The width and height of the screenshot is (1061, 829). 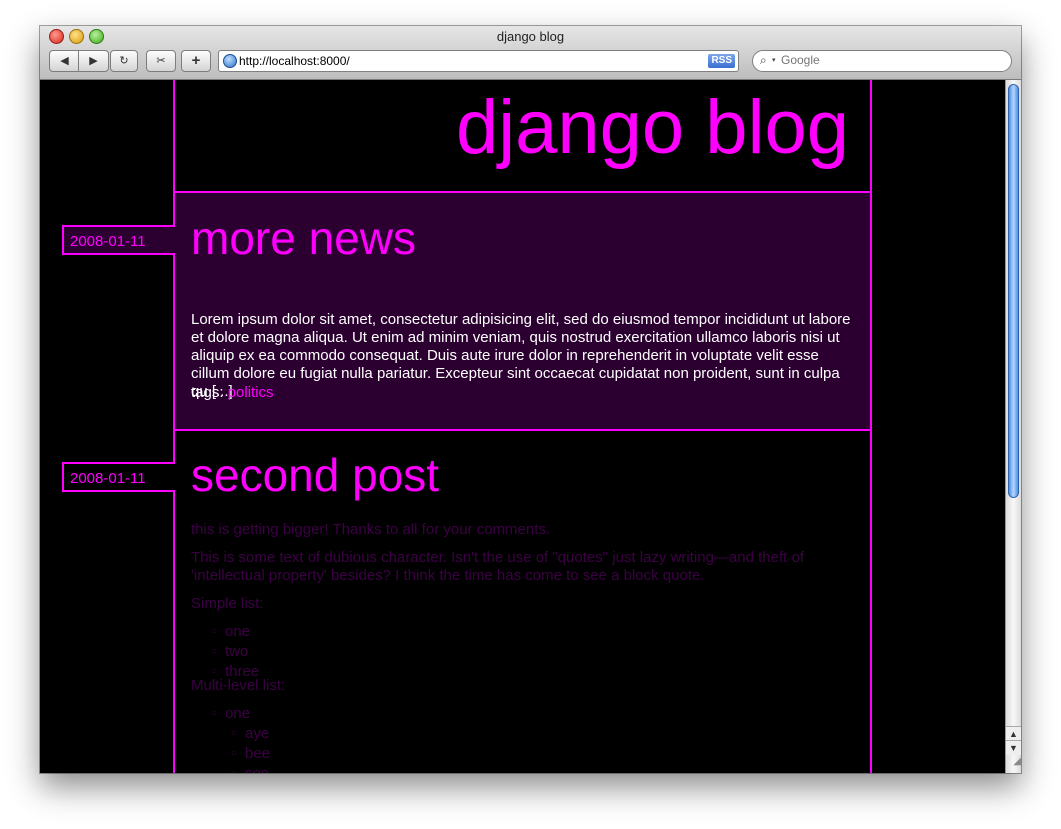 I want to click on list-item: see, so click(x=250, y=769).